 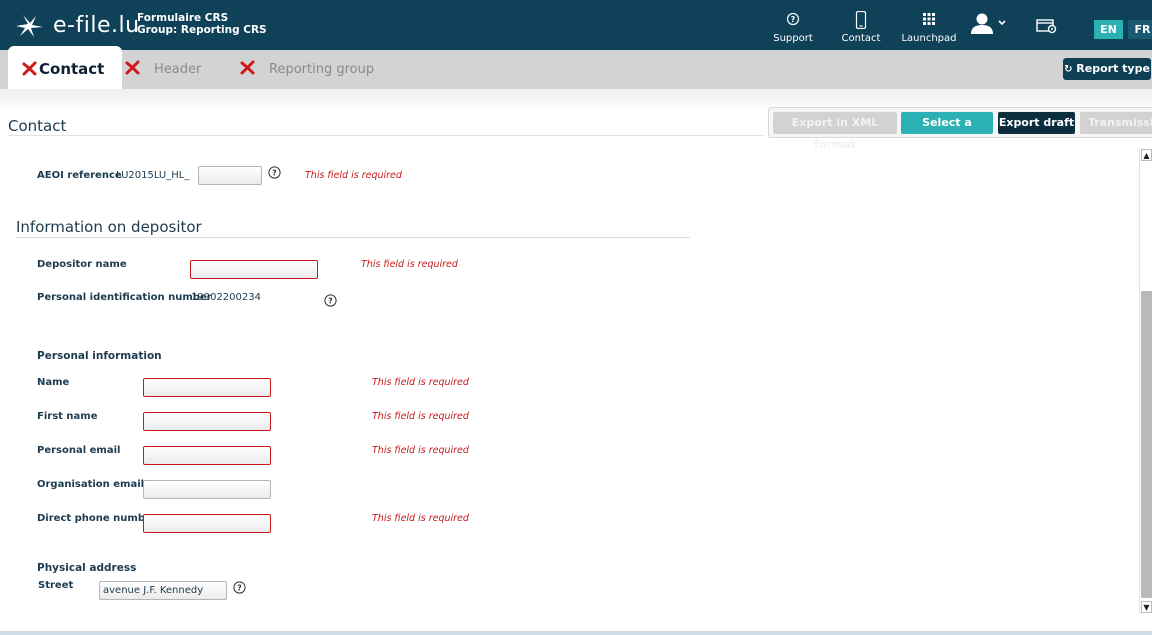 I want to click on address-title: Physical address, so click(x=87, y=568).